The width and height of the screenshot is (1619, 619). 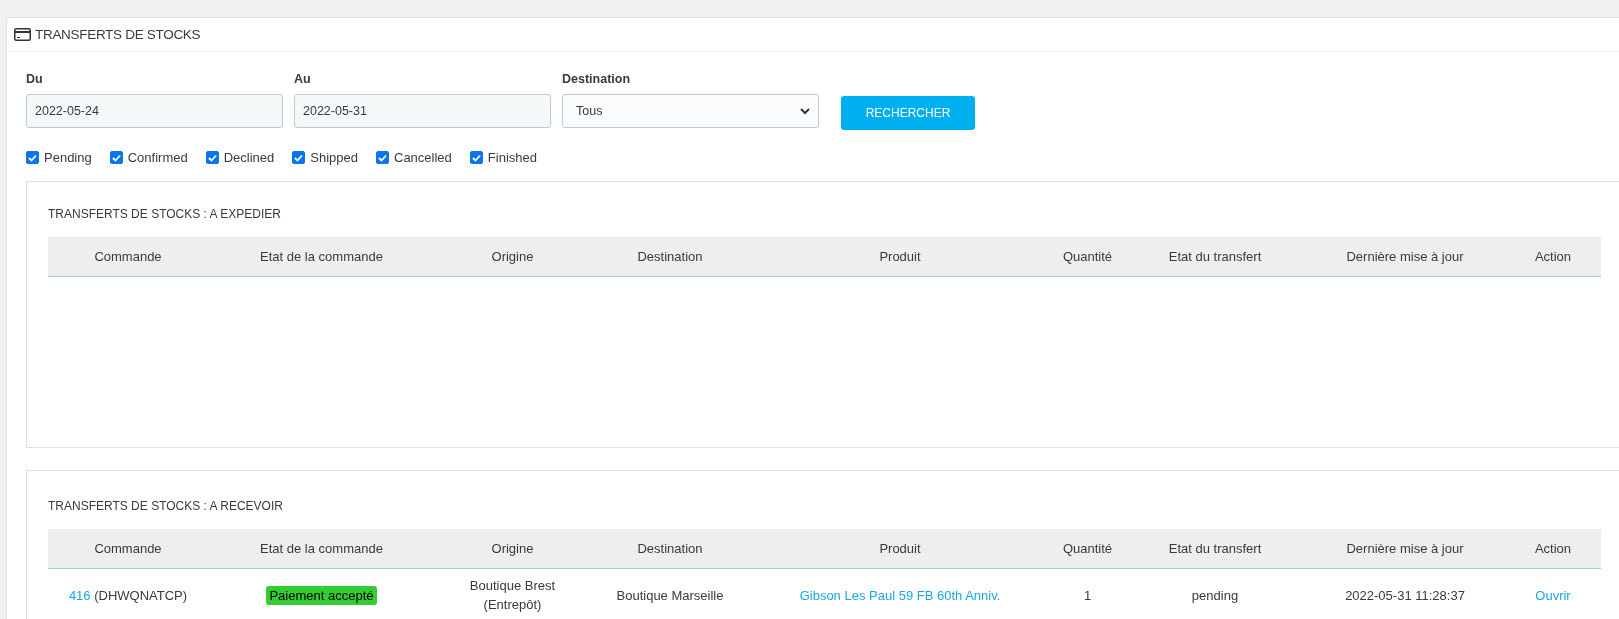 I want to click on credit-card-icon, so click(x=22, y=34).